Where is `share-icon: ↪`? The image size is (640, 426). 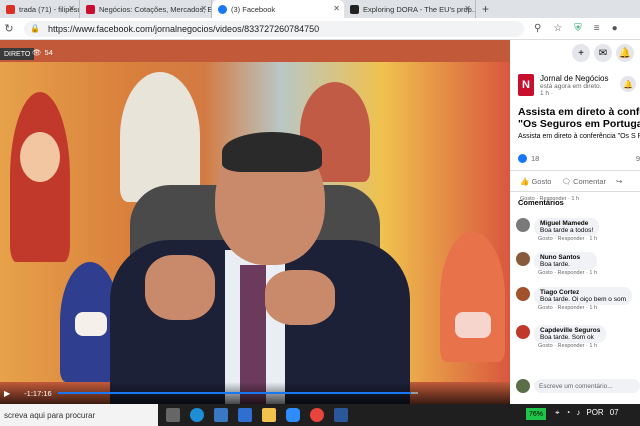 share-icon: ↪ is located at coordinates (619, 181).